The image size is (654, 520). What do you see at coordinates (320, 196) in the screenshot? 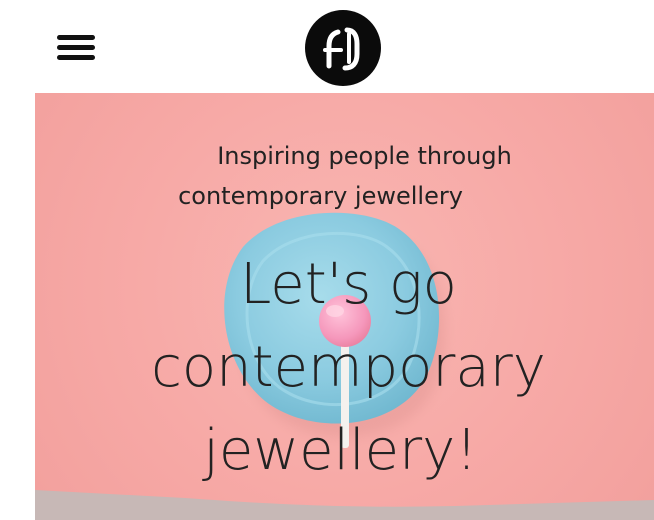
I see `hero-tagline-line-2: contemporary jewellery` at bounding box center [320, 196].